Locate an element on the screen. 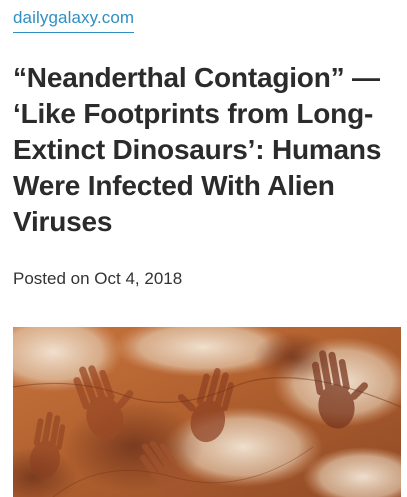  post-meta: Posted on Oct 4, 2018 is located at coordinates (97, 279).